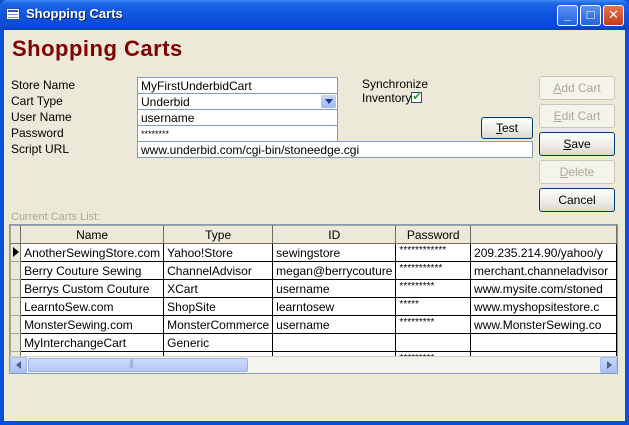  I want to click on cancel-button: Cancel, so click(577, 200).